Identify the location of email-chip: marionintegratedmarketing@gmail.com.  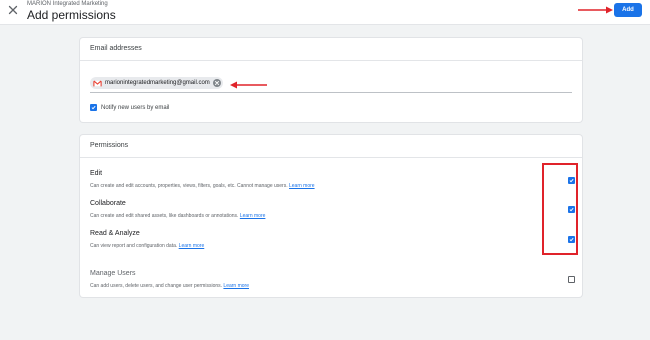
(156, 83).